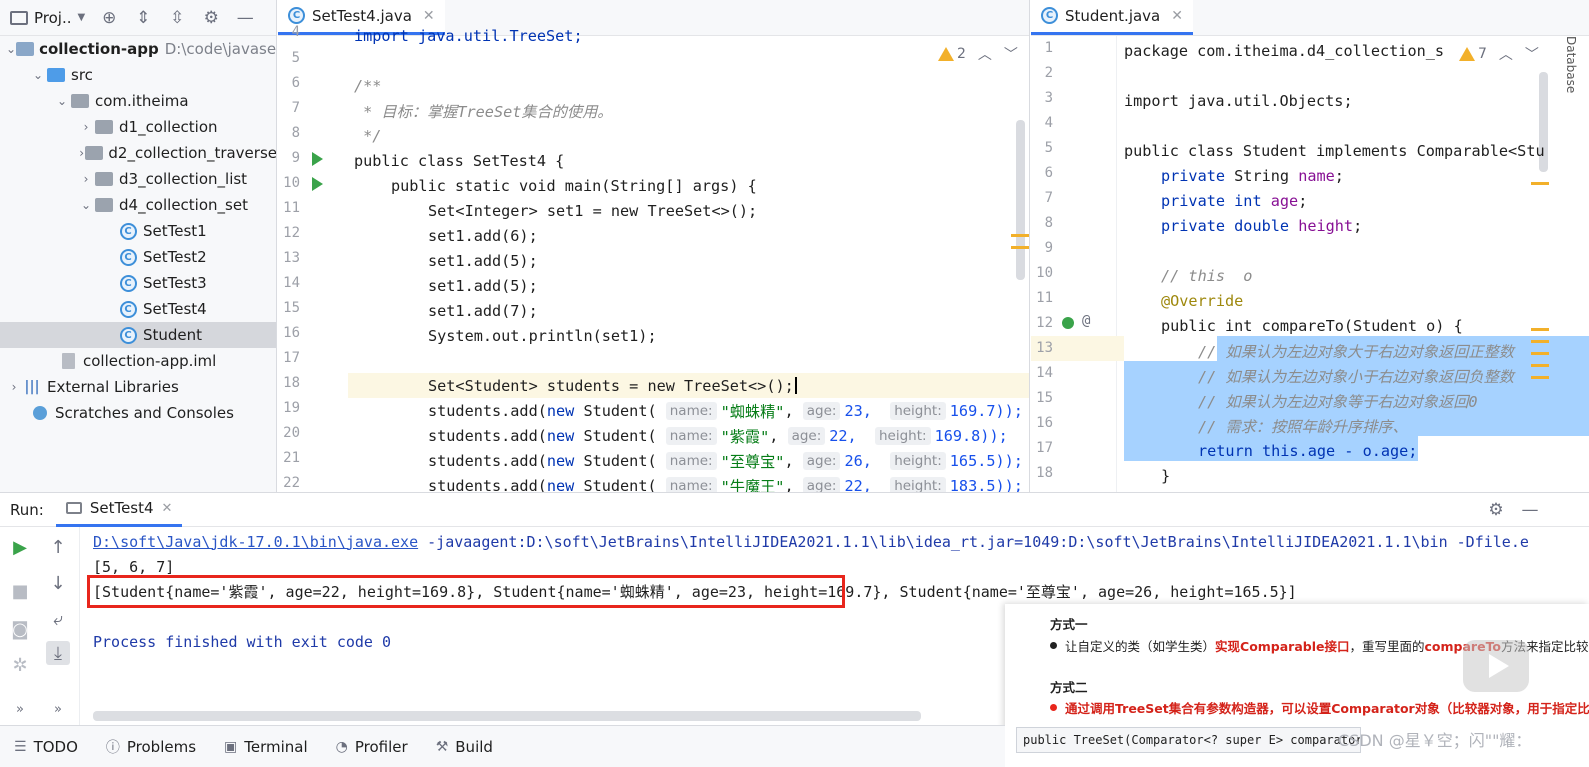 This screenshot has width=1589, height=767. I want to click on soft-wrap-icon: ⤶, so click(58, 619).